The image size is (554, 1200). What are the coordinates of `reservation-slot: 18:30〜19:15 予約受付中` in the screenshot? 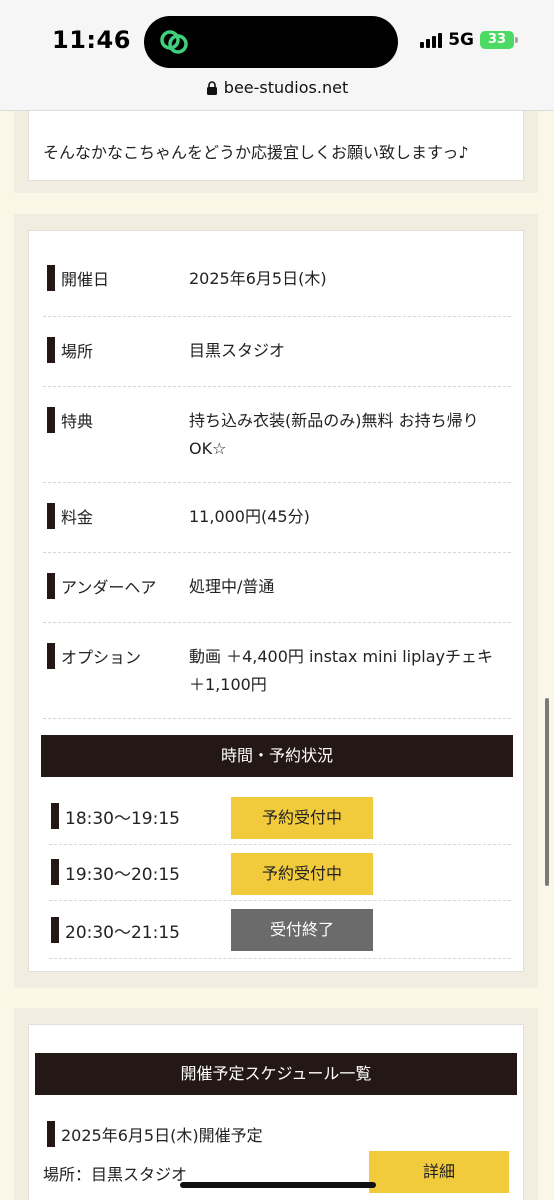 It's located at (280, 817).